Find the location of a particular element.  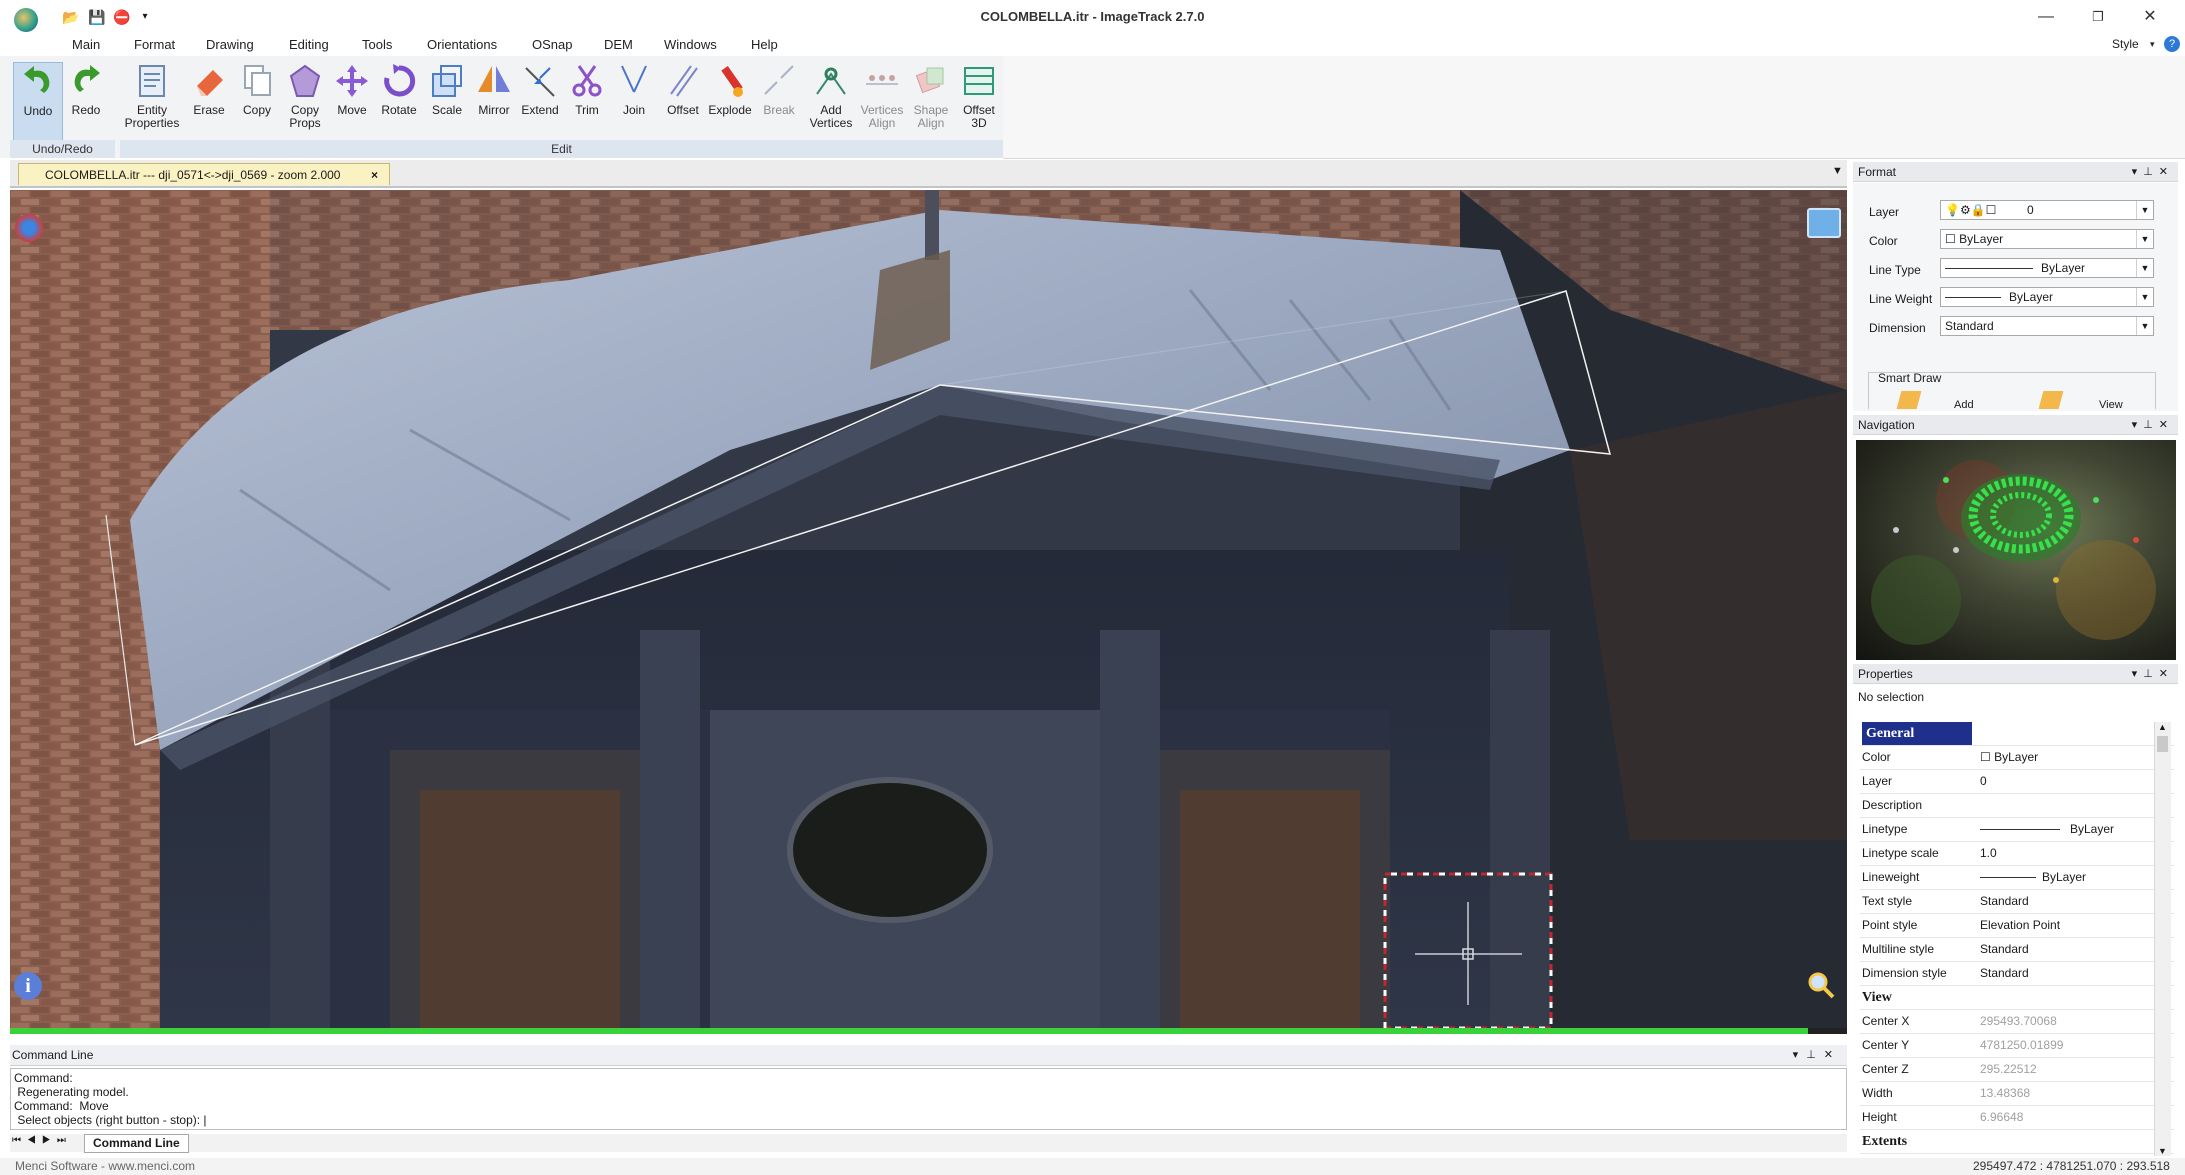

shape-align-button: Shape Align is located at coordinates (931, 101).